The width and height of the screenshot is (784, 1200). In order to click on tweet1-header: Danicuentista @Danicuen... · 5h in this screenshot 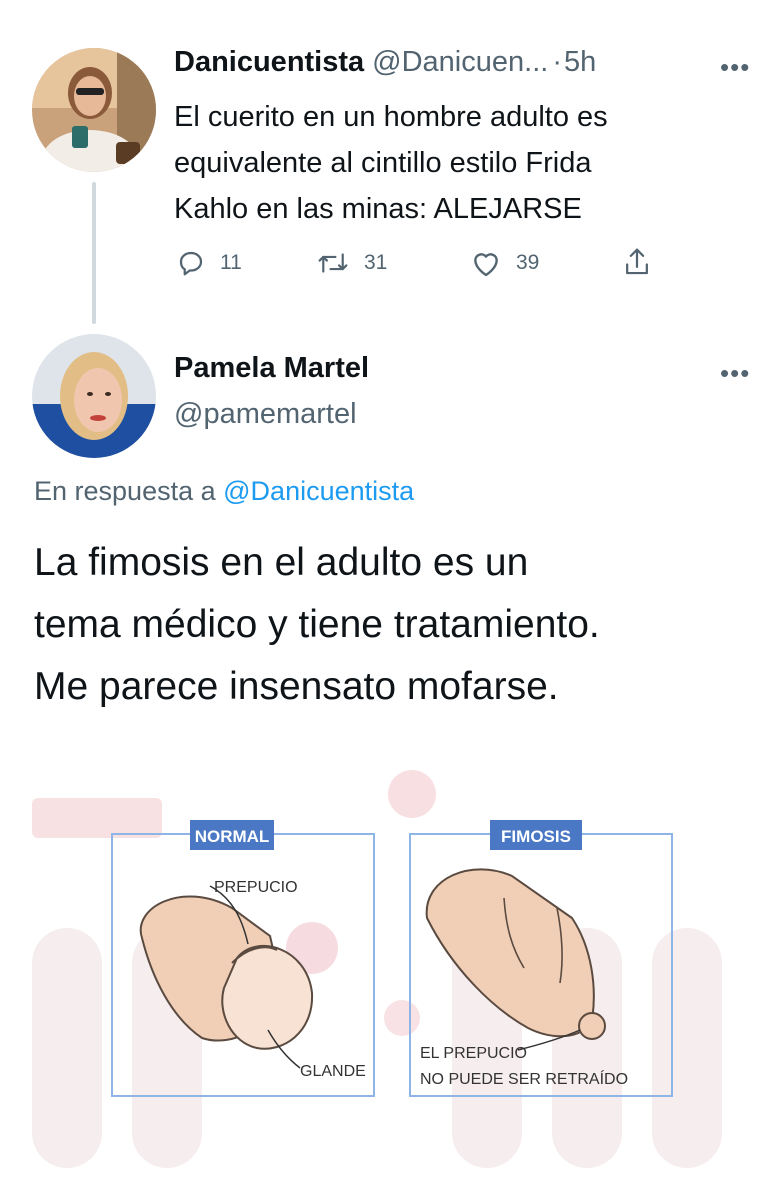, I will do `click(385, 66)`.